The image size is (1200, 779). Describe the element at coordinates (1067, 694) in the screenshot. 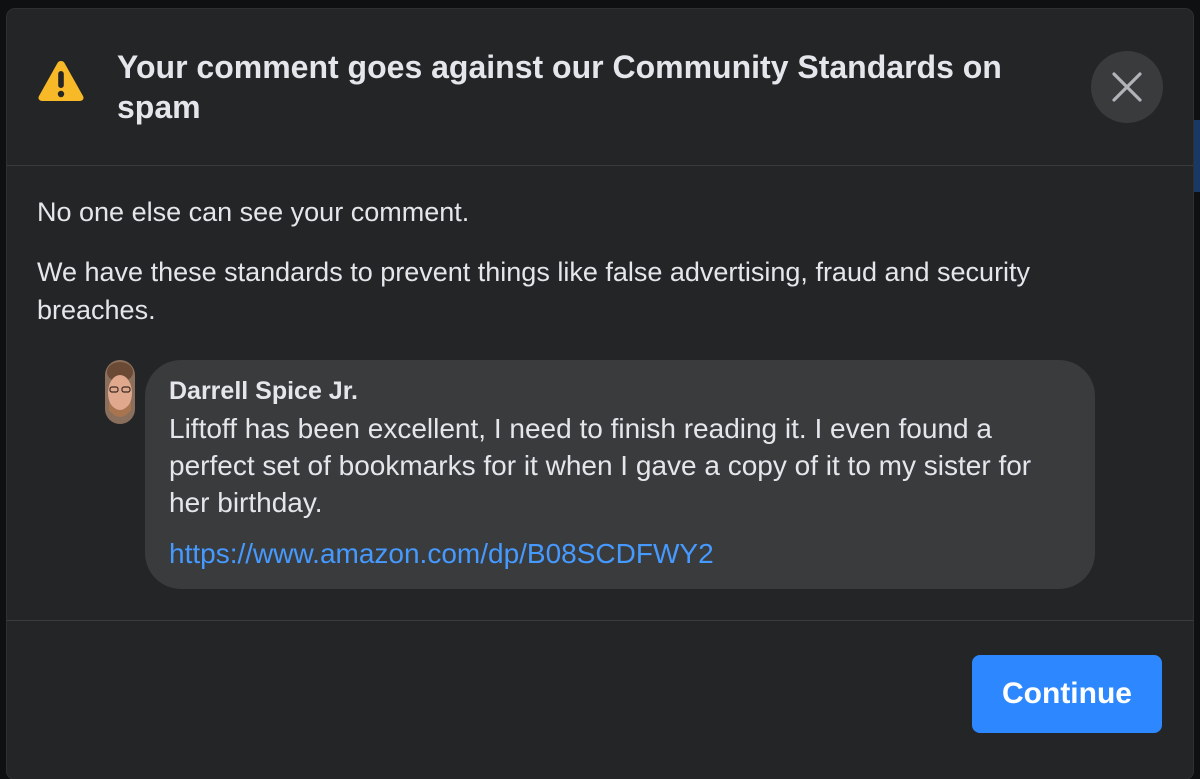

I see `continue-button: Continue` at that location.